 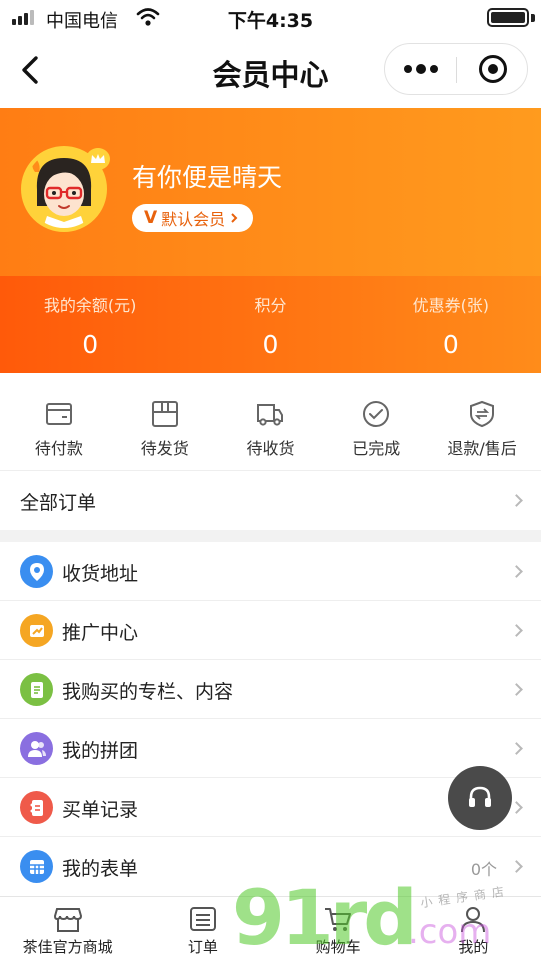 I want to click on menu-group-buy: 我的拼团, so click(x=270, y=748).